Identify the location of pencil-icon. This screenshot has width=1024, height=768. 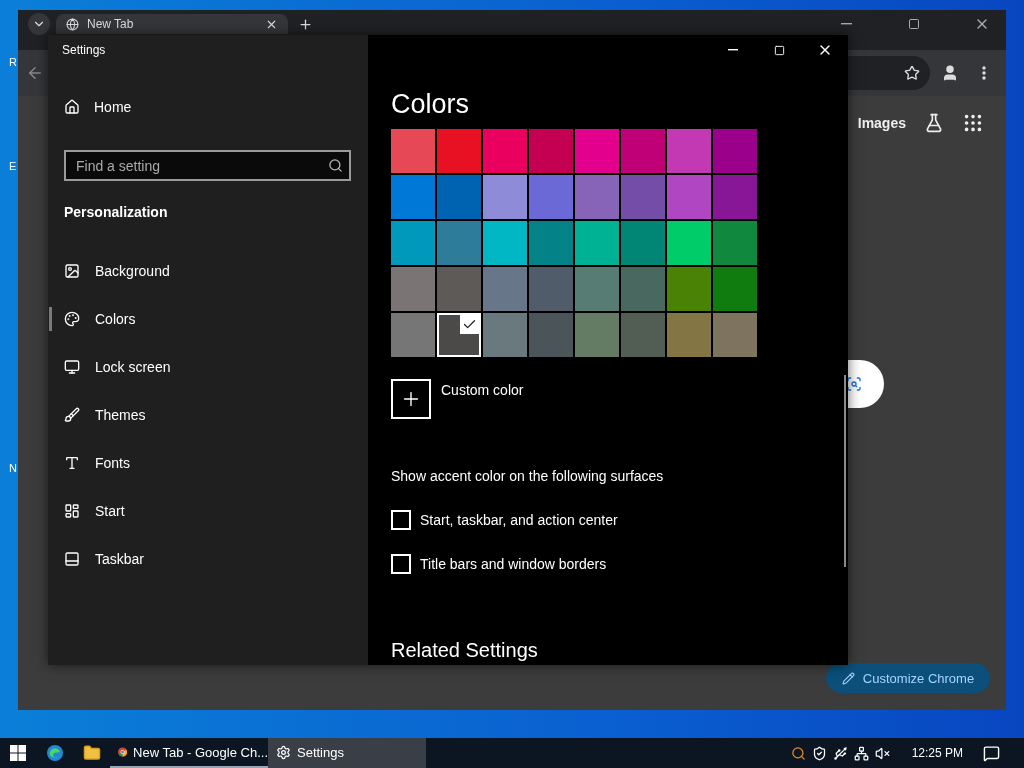
(848, 678).